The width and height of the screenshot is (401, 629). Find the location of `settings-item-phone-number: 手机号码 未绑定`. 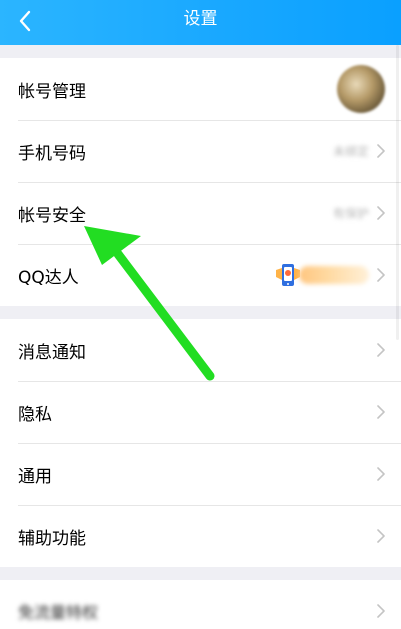

settings-item-phone-number: 手机号码 未绑定 is located at coordinates (200, 151).